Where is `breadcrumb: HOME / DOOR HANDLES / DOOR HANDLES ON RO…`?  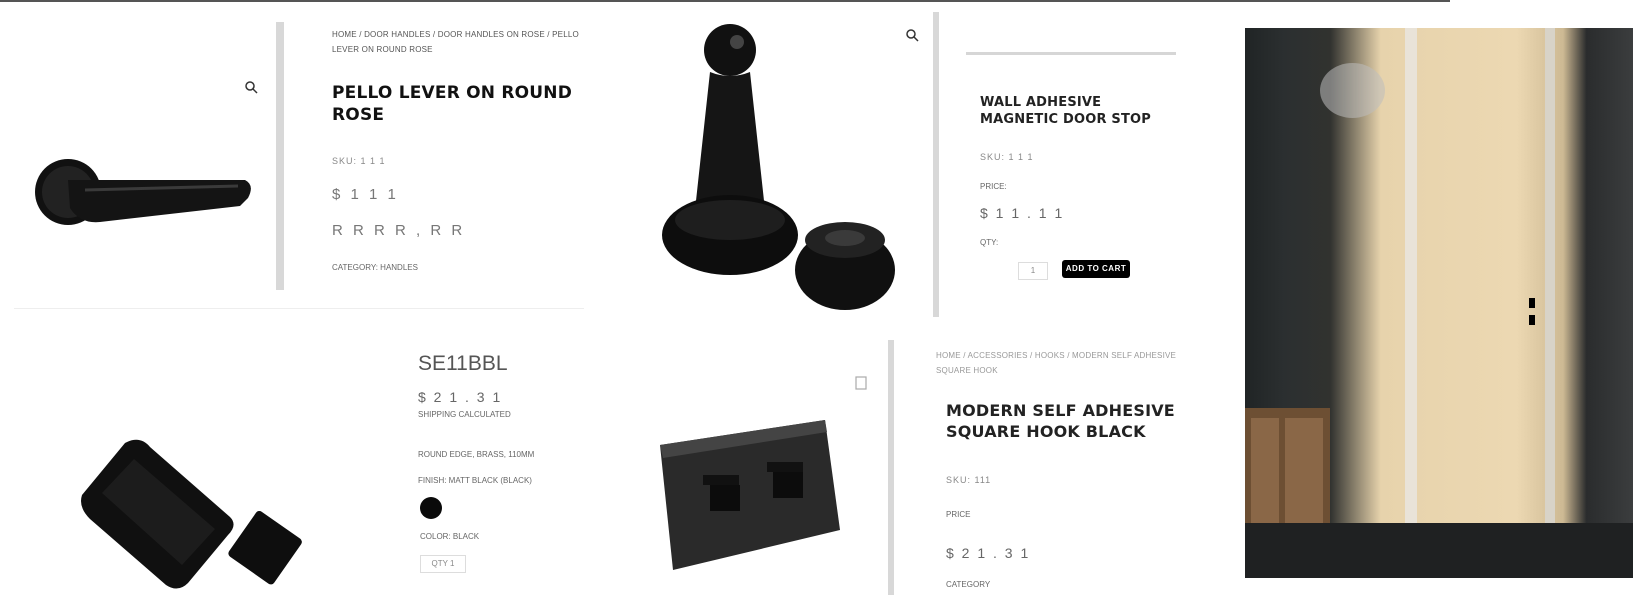
breadcrumb: HOME / DOOR HANDLES / DOOR HANDLES ON RO… is located at coordinates (457, 42).